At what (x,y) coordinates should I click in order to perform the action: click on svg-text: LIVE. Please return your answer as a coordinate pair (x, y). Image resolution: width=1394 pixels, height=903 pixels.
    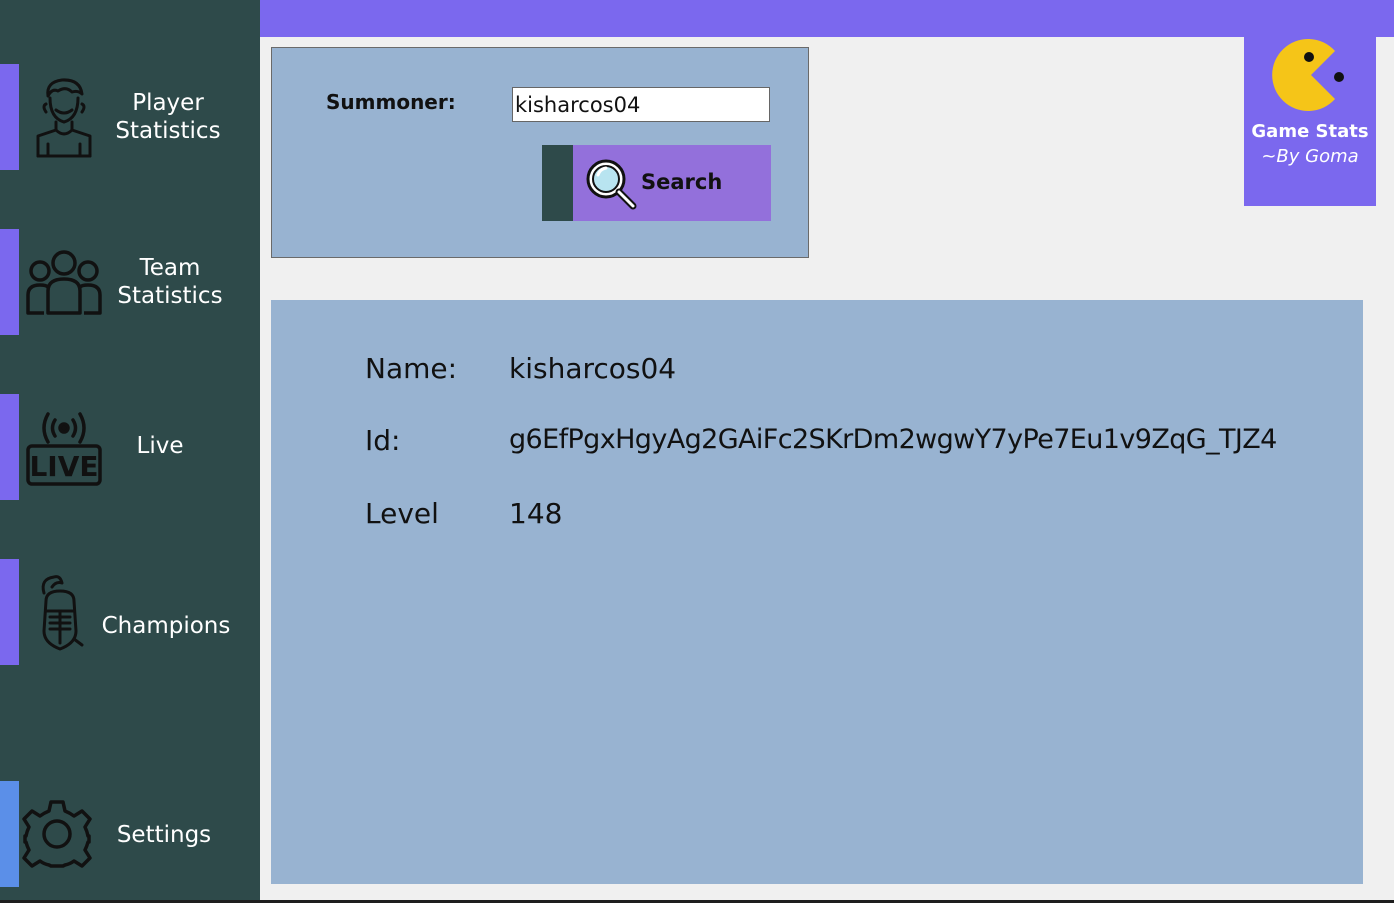
    Looking at the image, I should click on (63, 466).